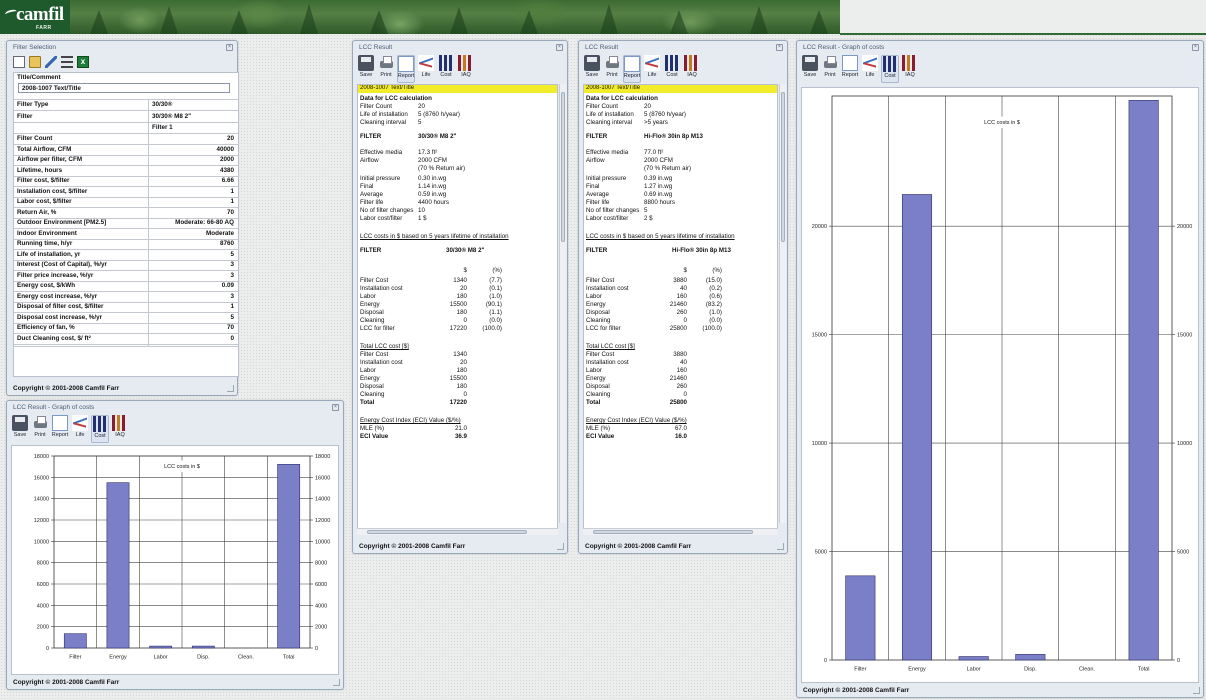 The height and width of the screenshot is (700, 1206). I want to click on param-row: Interest (Cost of Capital), %/yr 3, so click(126, 265).